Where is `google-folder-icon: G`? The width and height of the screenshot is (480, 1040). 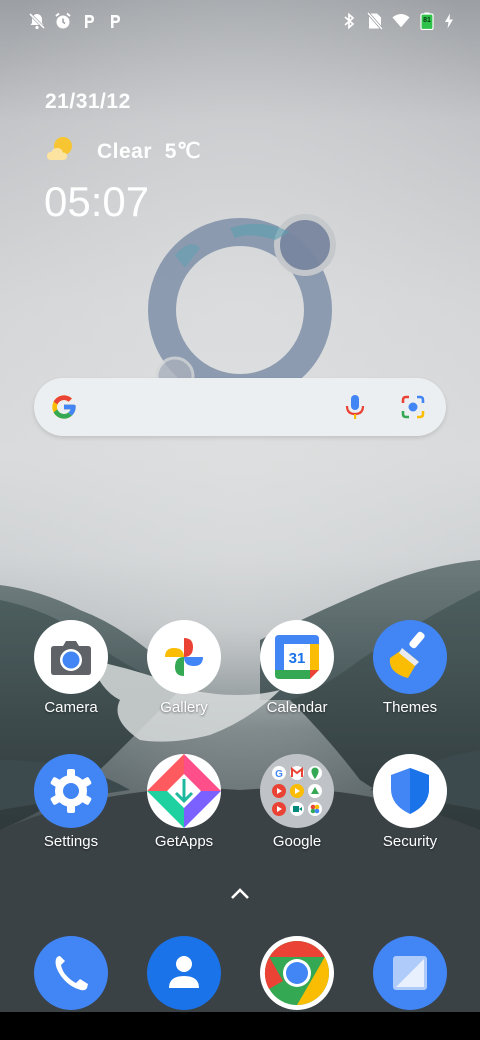
google-folder-icon: G is located at coordinates (297, 791).